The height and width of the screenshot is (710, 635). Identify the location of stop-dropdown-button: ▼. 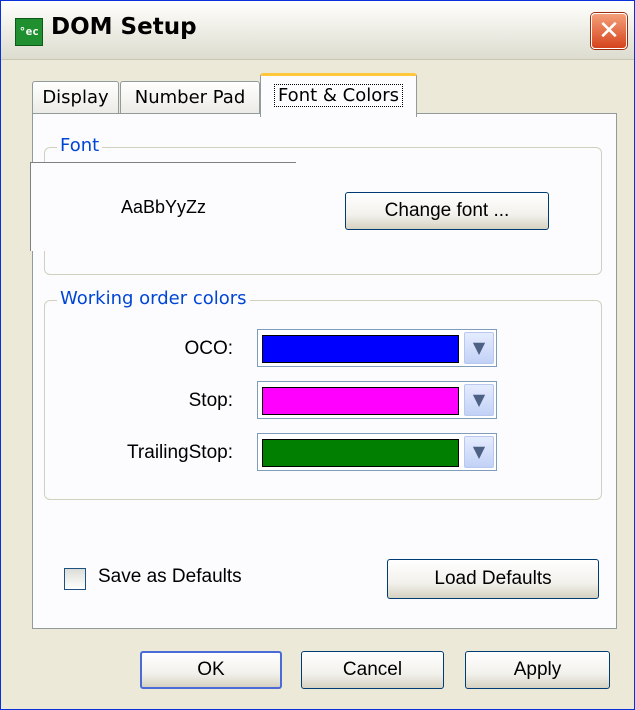
(479, 400).